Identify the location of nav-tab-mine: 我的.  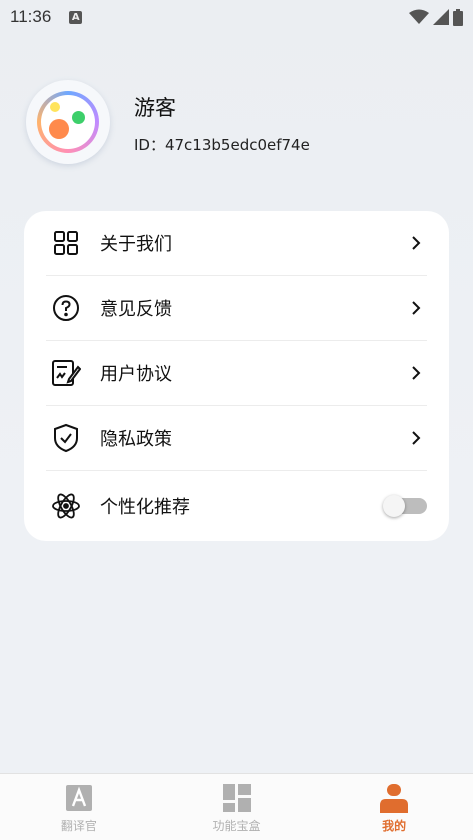
(394, 807).